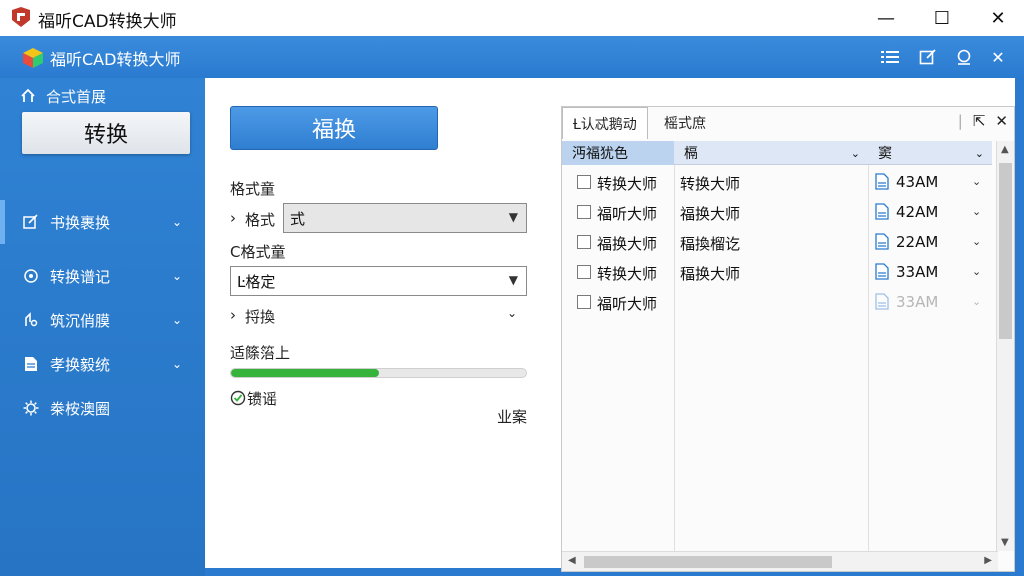 This screenshot has width=1024, height=576. What do you see at coordinates (777, 182) in the screenshot?
I see `table-row: 转换大师 转换大师 43AM ⌄` at bounding box center [777, 182].